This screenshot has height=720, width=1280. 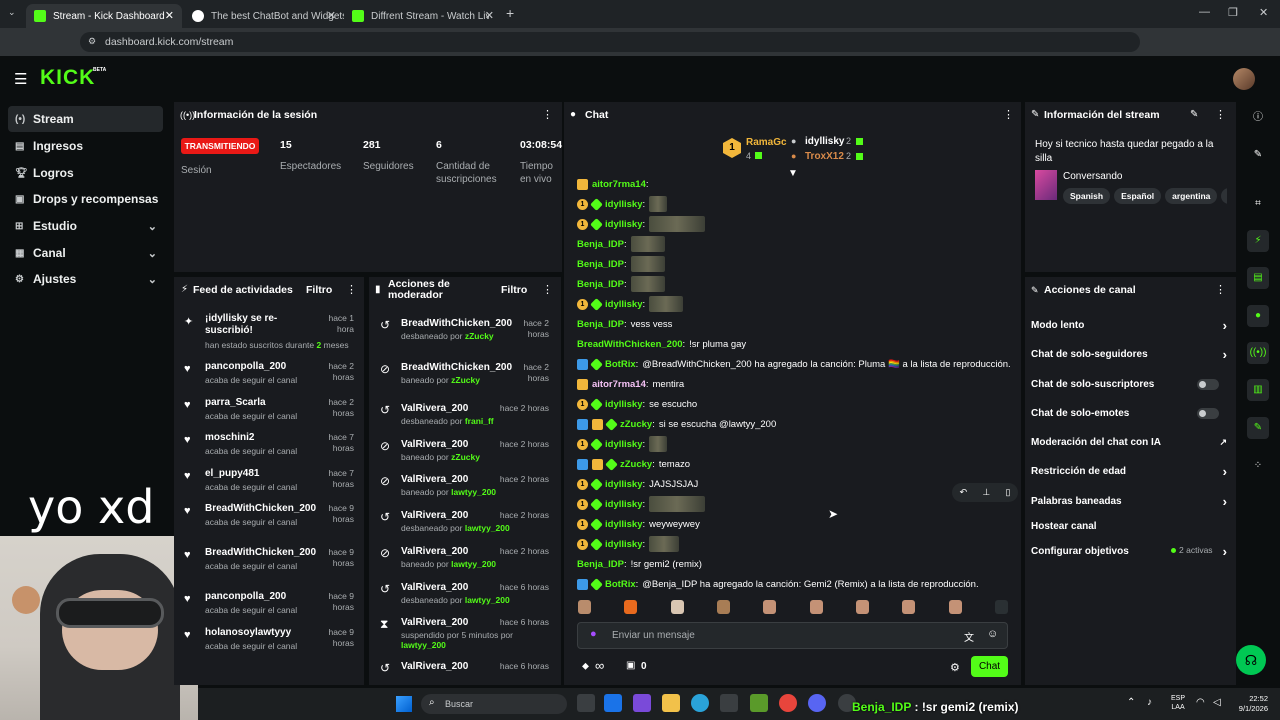 I want to click on chat-icon: ●, so click(x=1258, y=316).